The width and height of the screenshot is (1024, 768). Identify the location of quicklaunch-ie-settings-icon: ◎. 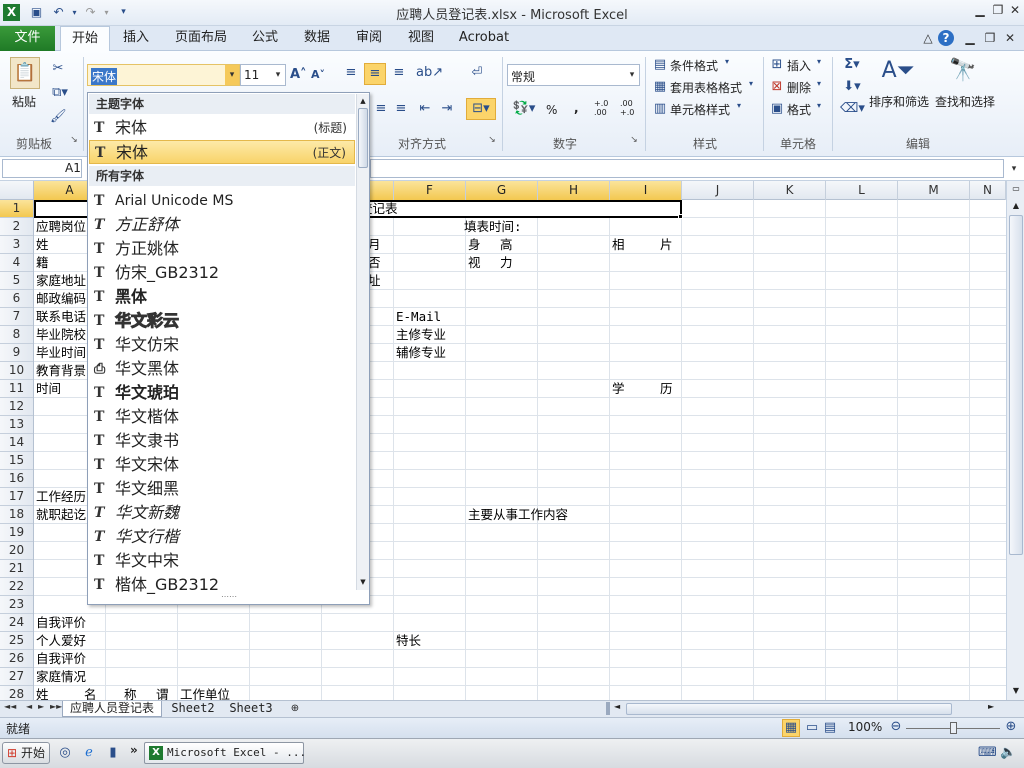
(65, 752).